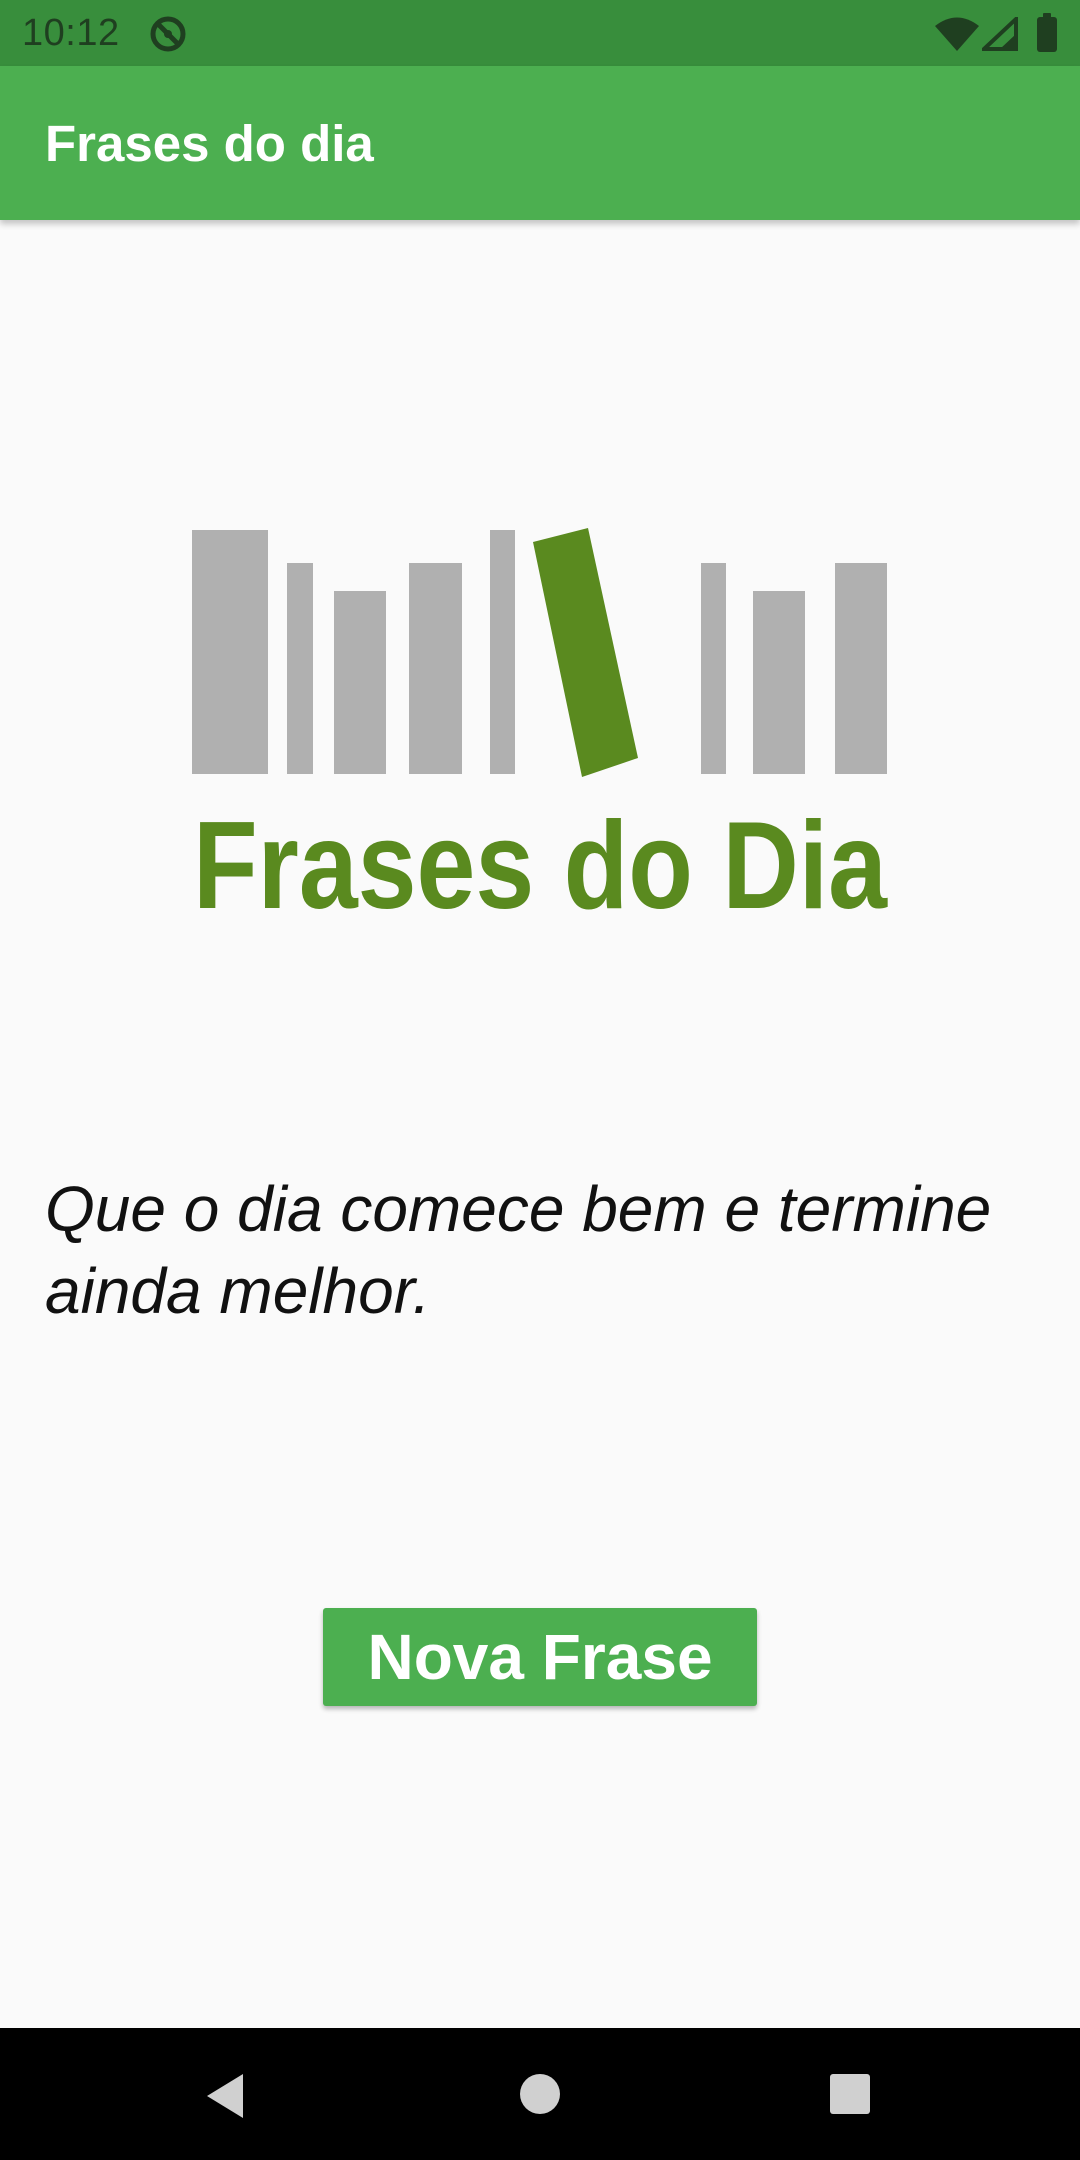 The width and height of the screenshot is (1080, 2160). I want to click on new-phrase-button: Nova Frase, so click(540, 1657).